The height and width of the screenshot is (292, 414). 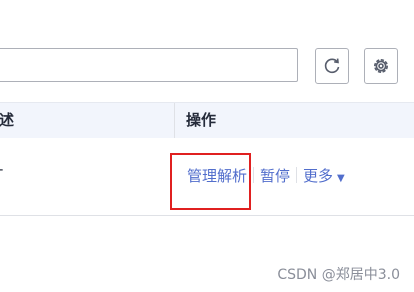 I want to click on refresh-button, so click(x=332, y=66).